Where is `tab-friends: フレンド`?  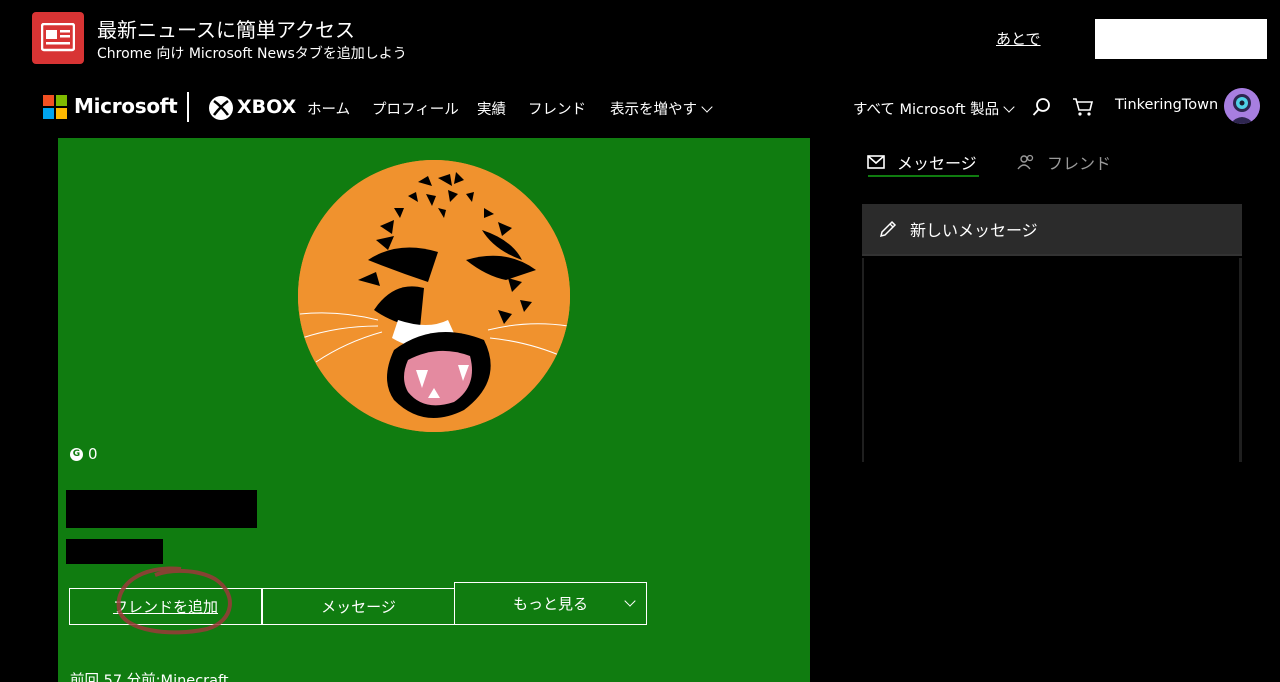 tab-friends: フレンド is located at coordinates (1064, 162).